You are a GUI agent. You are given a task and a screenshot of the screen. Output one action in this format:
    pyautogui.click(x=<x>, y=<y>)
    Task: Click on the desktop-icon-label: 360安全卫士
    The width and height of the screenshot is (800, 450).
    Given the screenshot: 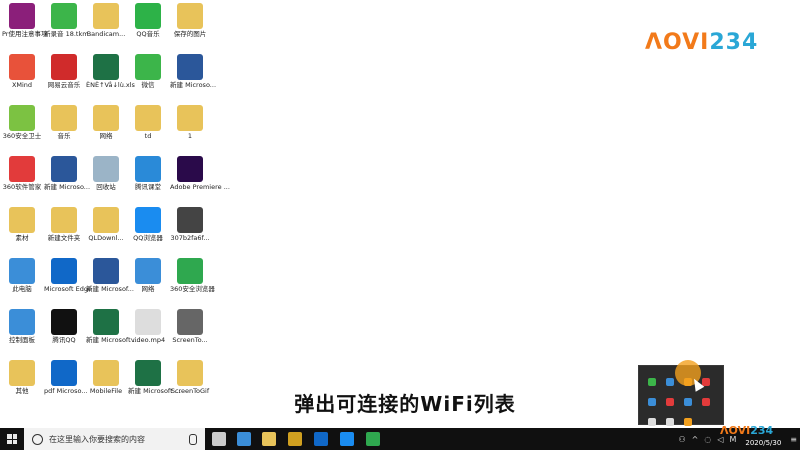 What is the action you would take?
    pyautogui.click(x=22, y=136)
    